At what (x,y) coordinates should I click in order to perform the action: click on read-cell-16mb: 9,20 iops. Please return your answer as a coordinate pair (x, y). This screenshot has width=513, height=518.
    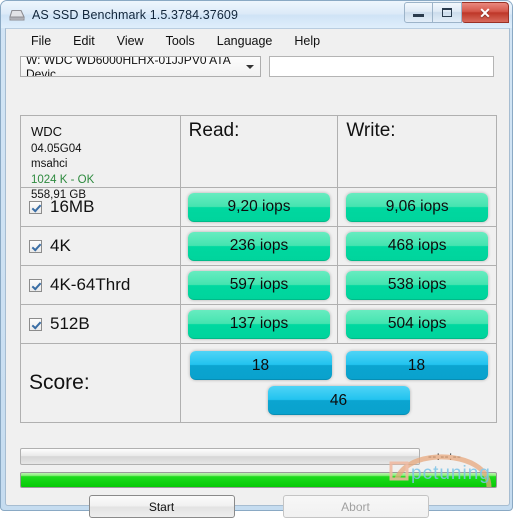
    Looking at the image, I should click on (260, 207).